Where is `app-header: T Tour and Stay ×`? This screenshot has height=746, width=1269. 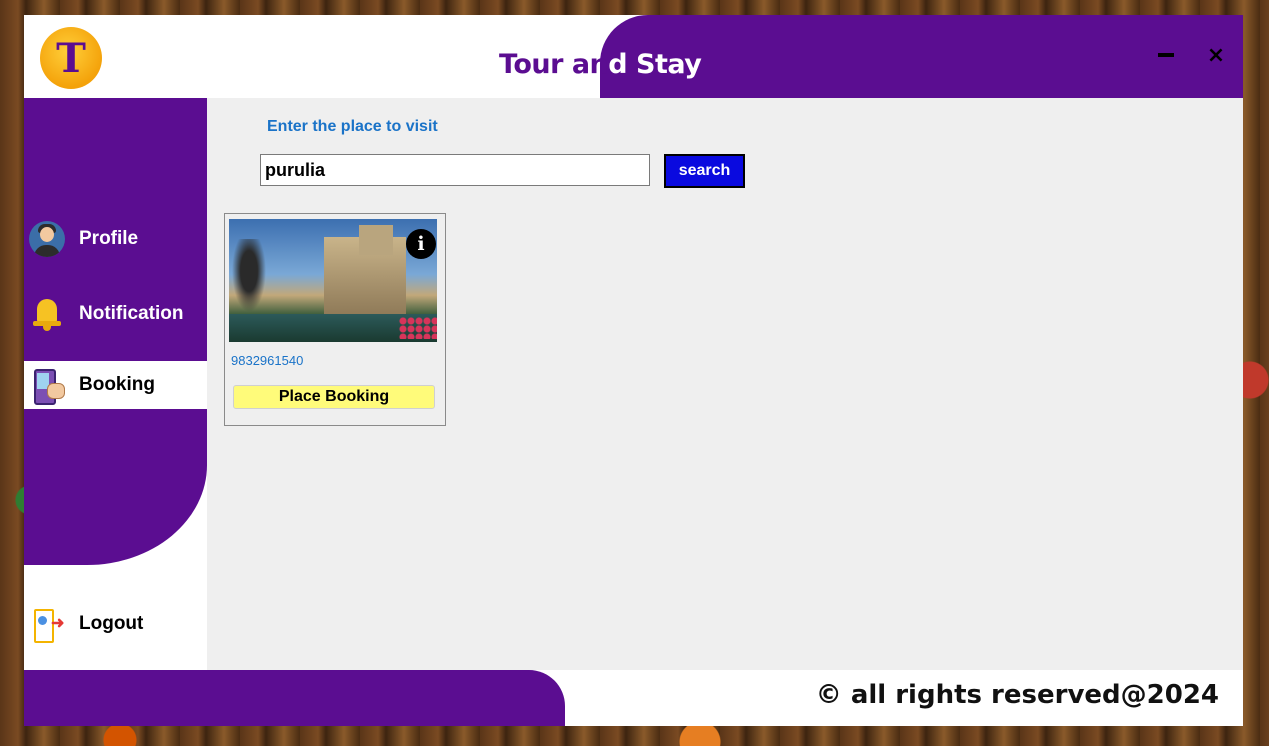
app-header: T Tour and Stay × is located at coordinates (633, 56).